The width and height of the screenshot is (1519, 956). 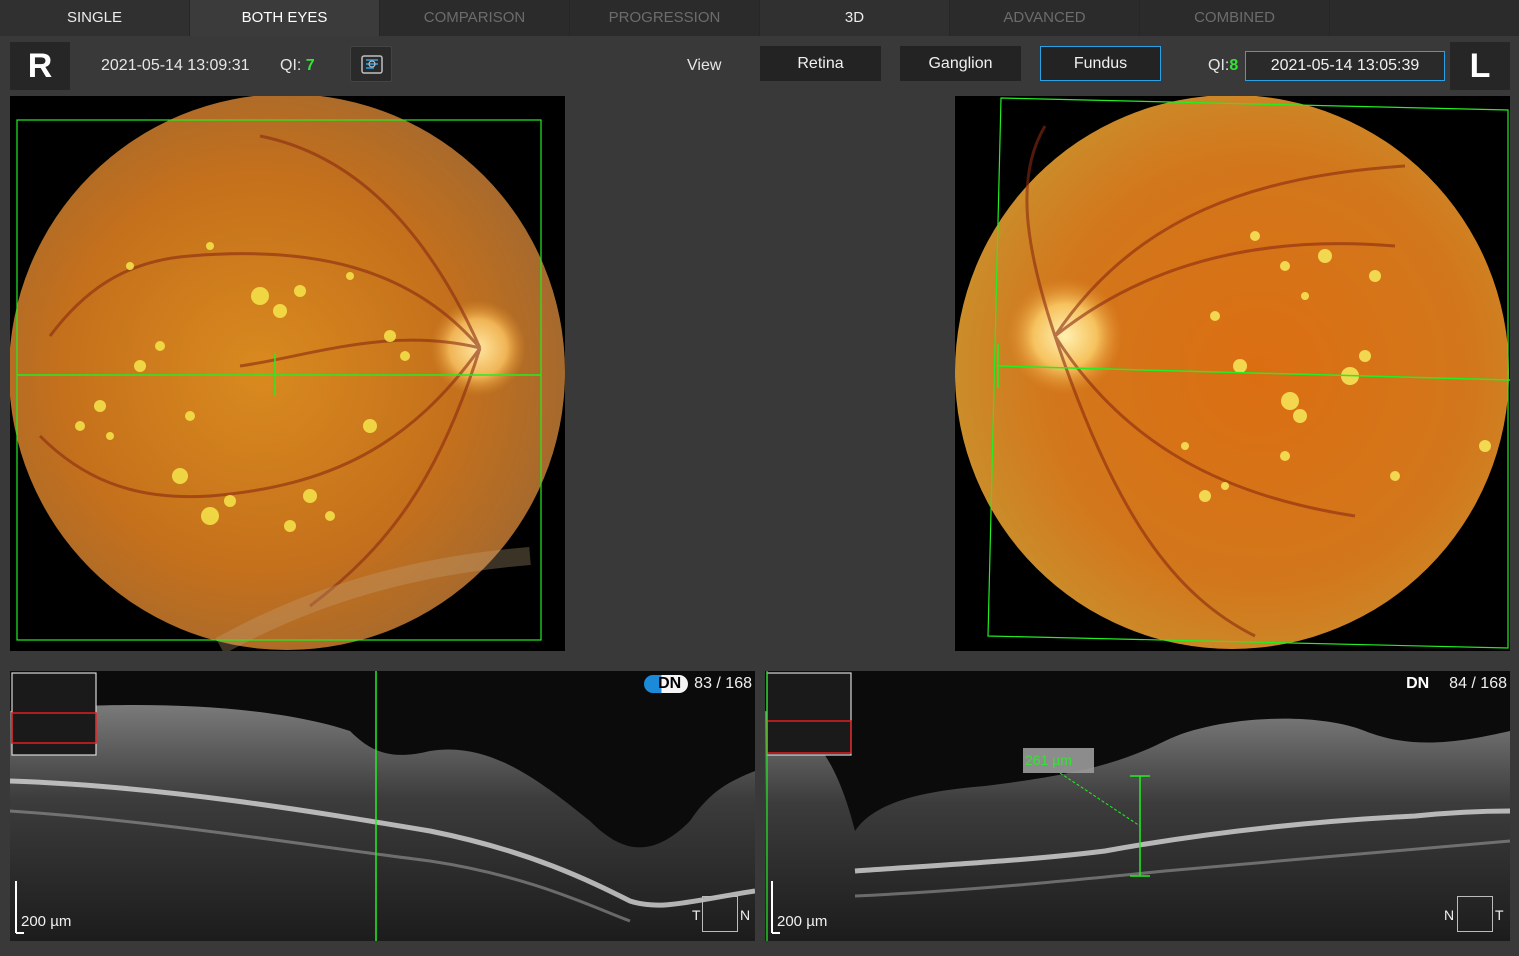 I want to click on right-dn-toggle: DN, so click(x=666, y=684).